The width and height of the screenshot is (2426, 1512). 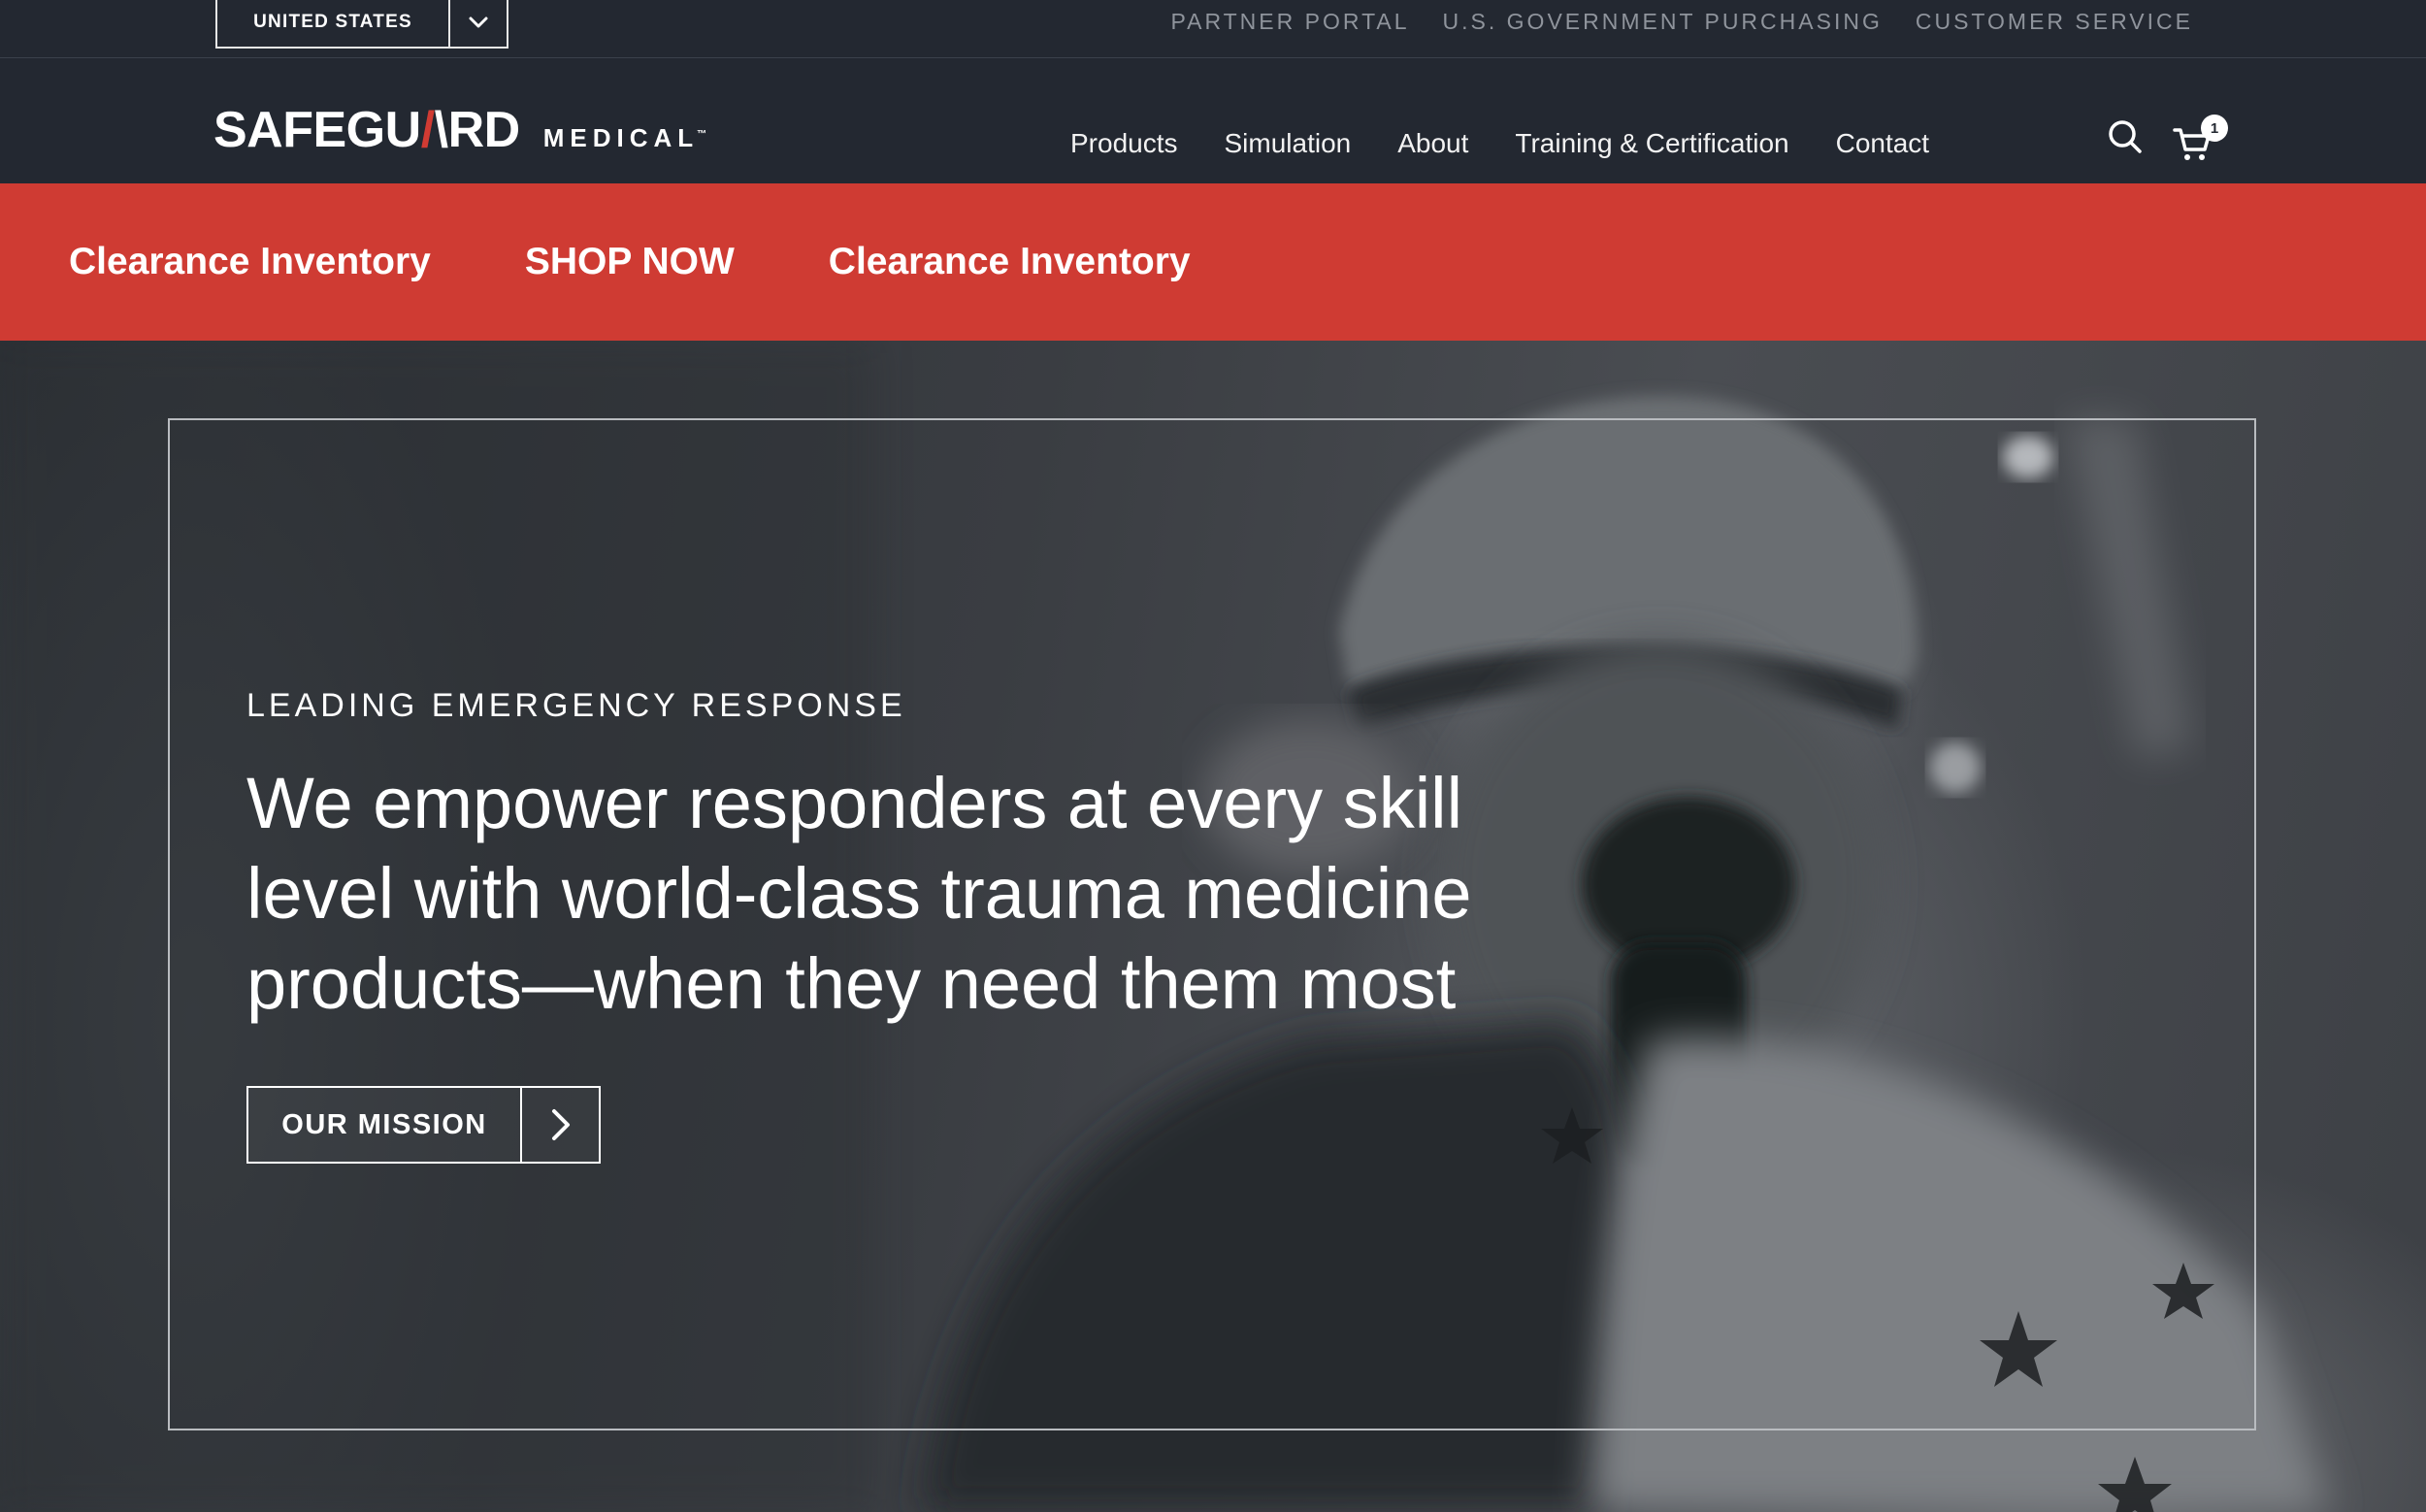 What do you see at coordinates (1010, 262) in the screenshot?
I see `promo-clearance-inventory-2: Clearance Inventory` at bounding box center [1010, 262].